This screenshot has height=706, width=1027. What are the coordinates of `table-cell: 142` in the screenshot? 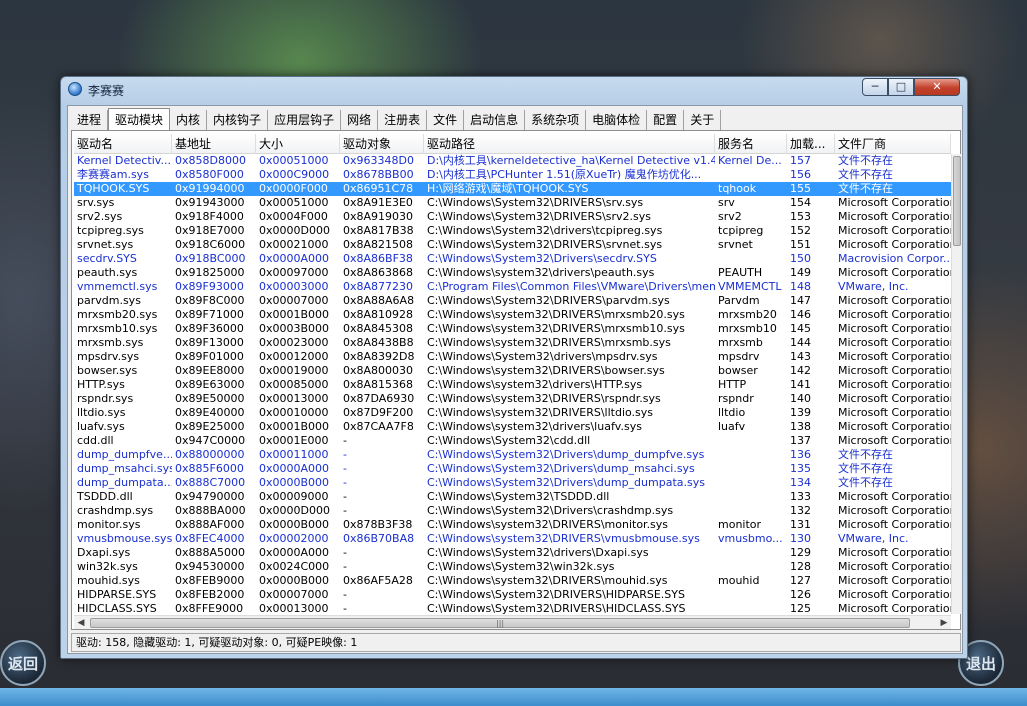 It's located at (800, 370).